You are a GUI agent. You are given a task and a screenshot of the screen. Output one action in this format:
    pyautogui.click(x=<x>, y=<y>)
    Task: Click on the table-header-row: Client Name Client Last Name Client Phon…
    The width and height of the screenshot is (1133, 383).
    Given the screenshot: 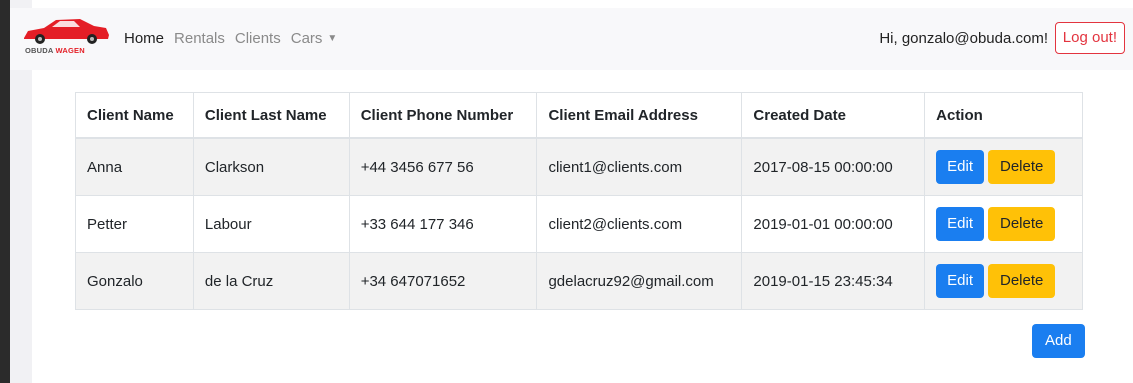 What is the action you would take?
    pyautogui.click(x=579, y=115)
    